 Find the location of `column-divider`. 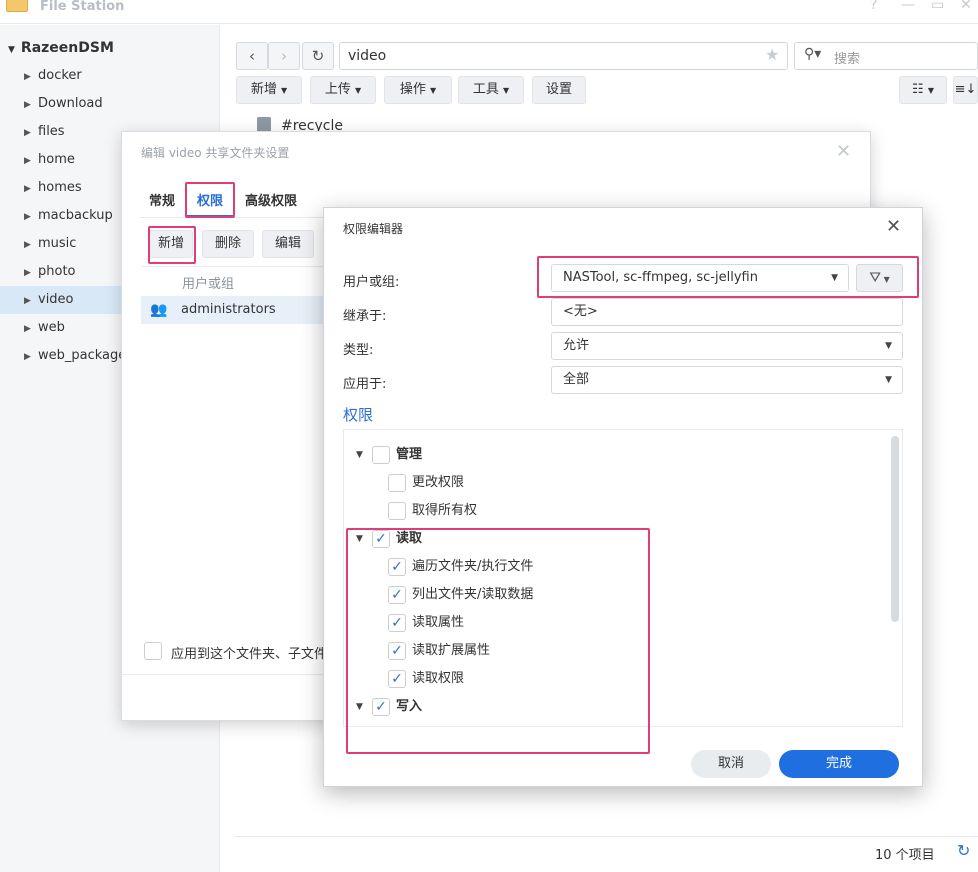

column-divider is located at coordinates (236, 266).